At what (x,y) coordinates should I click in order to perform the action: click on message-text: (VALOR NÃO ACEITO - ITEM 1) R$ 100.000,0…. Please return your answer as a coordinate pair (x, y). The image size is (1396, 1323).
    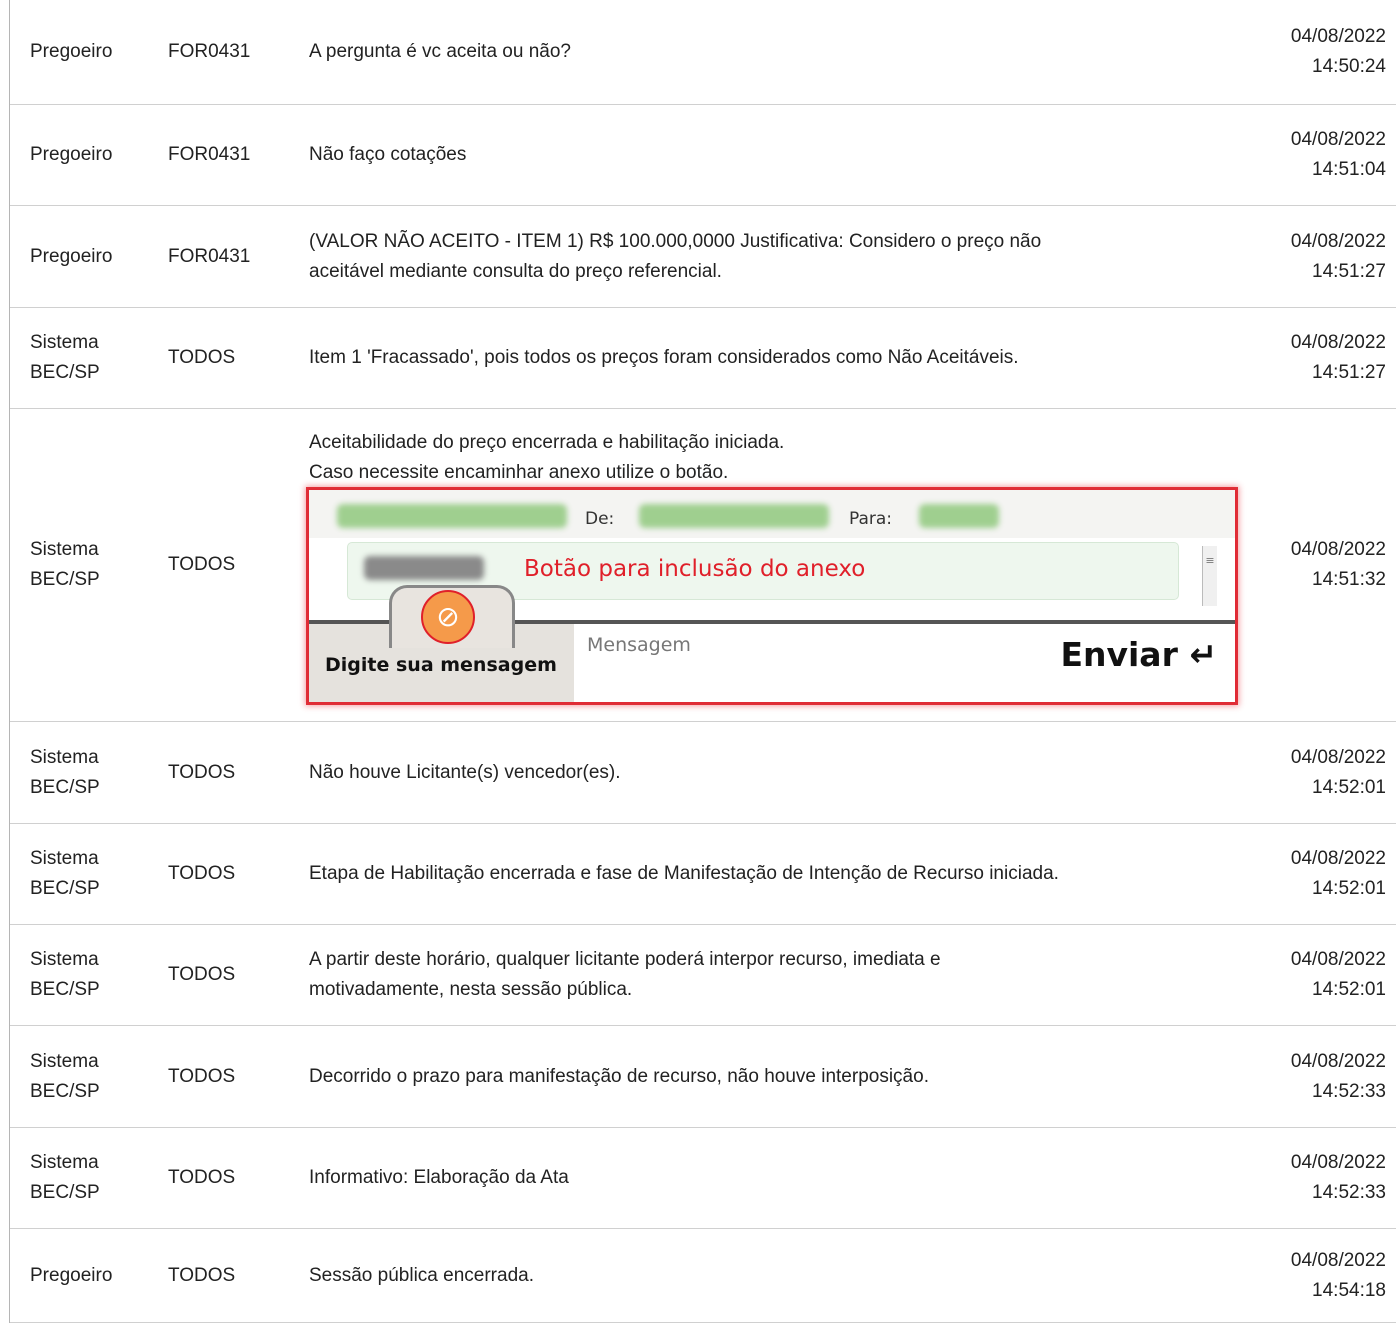
    Looking at the image, I should click on (675, 241).